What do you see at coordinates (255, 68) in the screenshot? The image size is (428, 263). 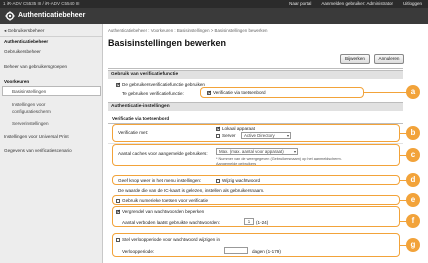 I see `title-divider` at bounding box center [255, 68].